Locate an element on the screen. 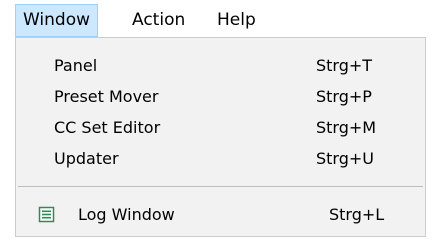  menu-item-shortcut: Strg+U is located at coordinates (345, 158).